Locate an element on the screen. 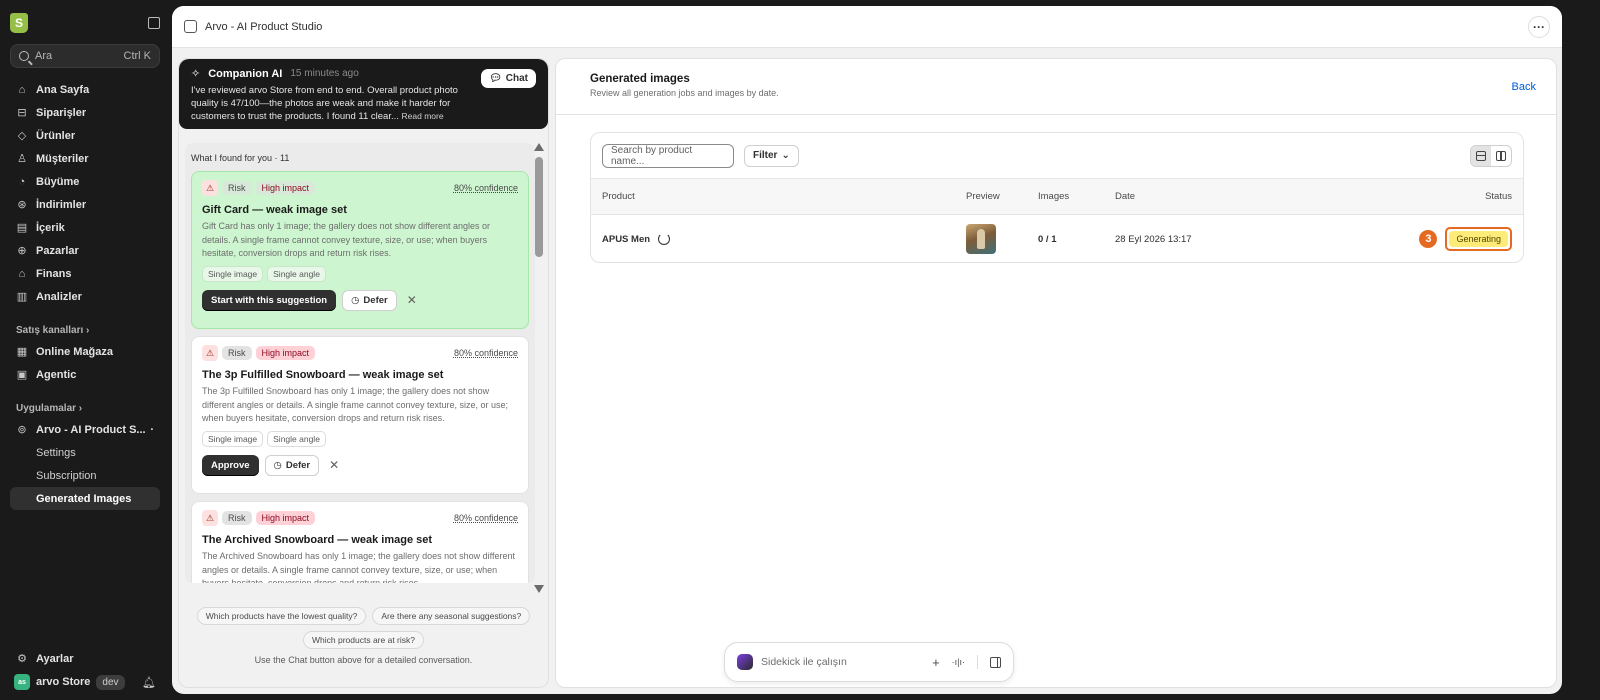 This screenshot has height=700, width=1600. apps-header: Uygulamalar › is located at coordinates (85, 408).